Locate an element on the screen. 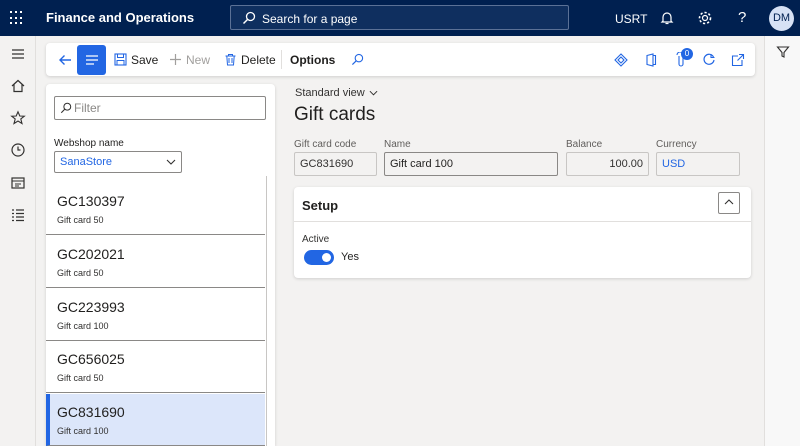 The height and width of the screenshot is (446, 800). open-new-window-button is located at coordinates (740, 59).